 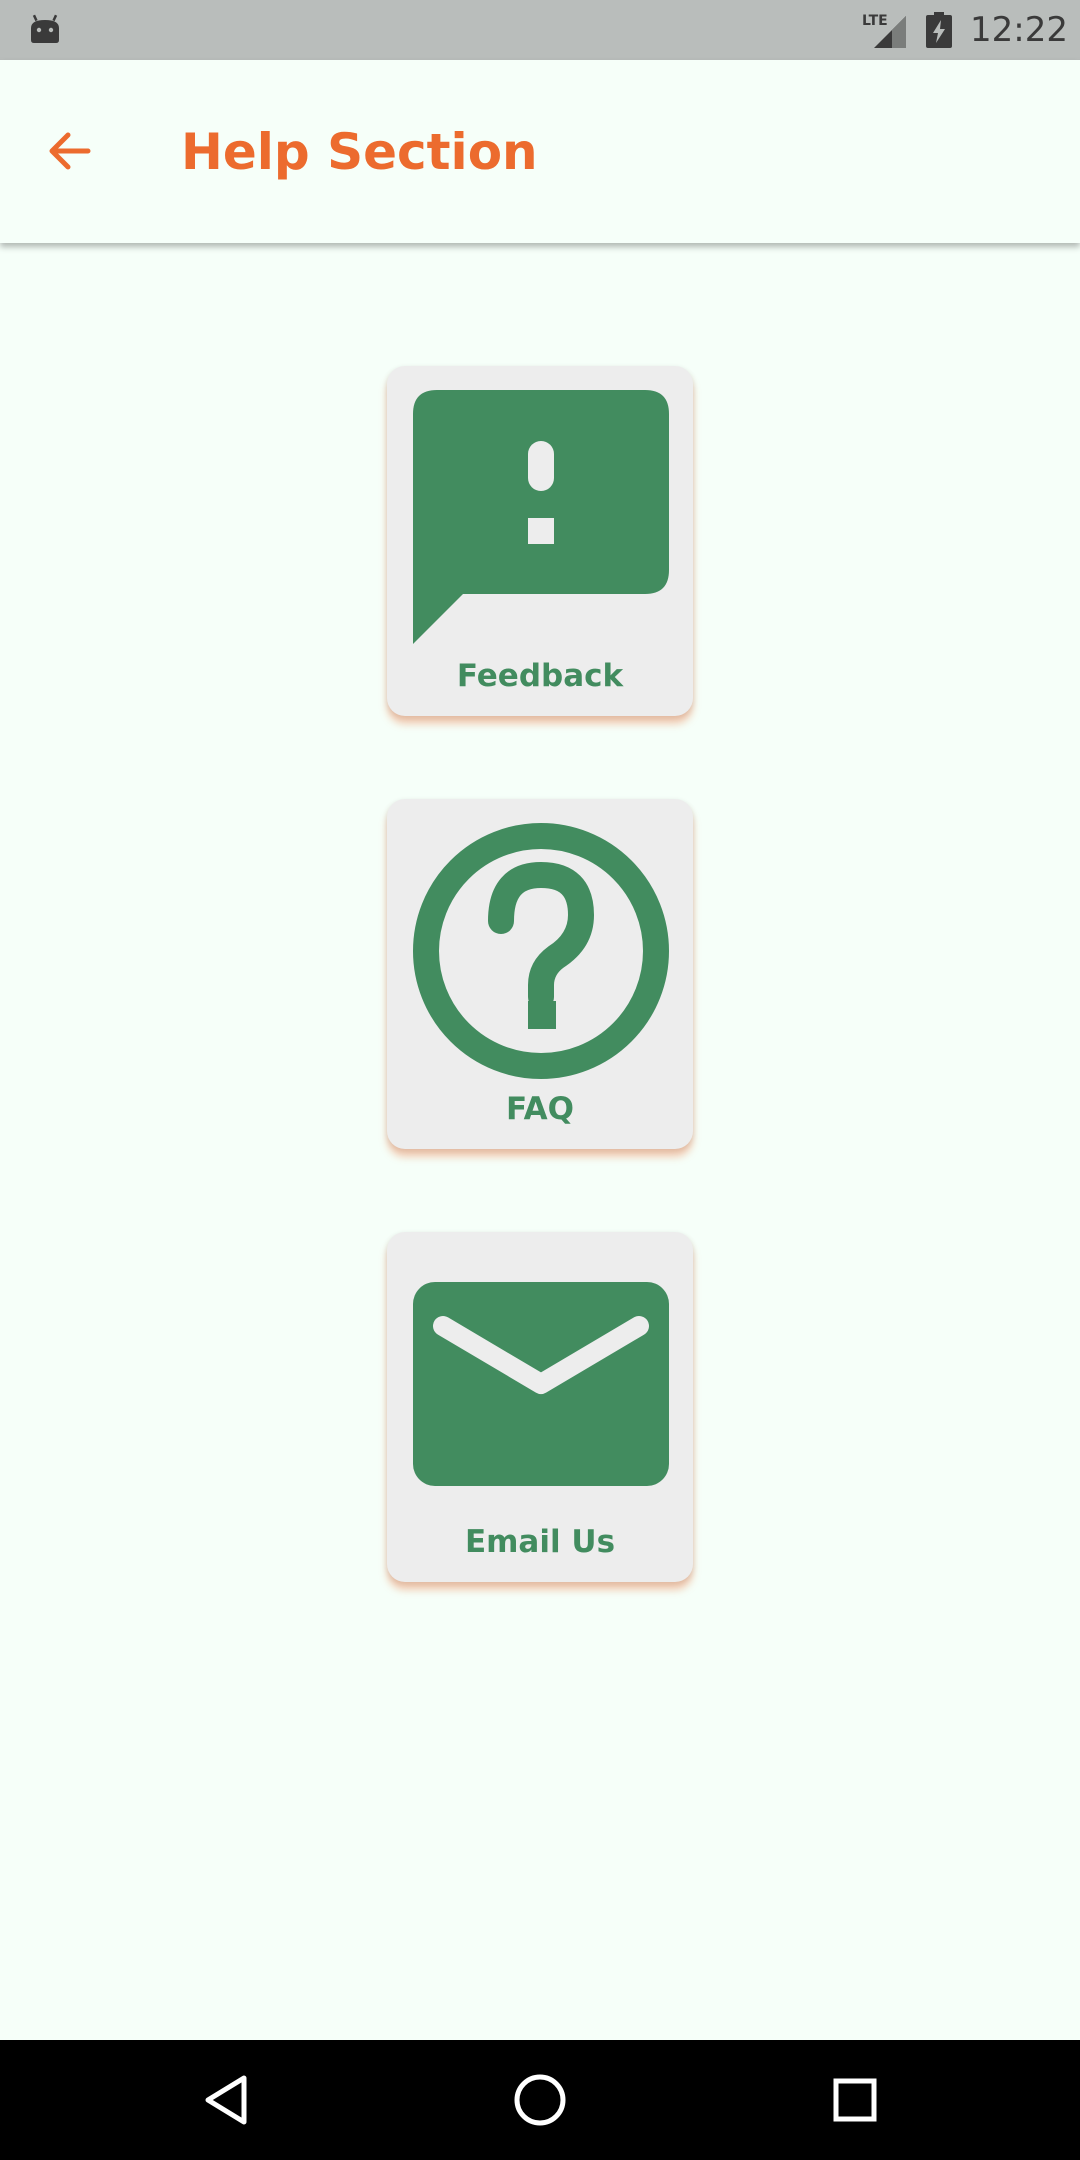 I want to click on email-card: Email Us, so click(x=540, y=1407).